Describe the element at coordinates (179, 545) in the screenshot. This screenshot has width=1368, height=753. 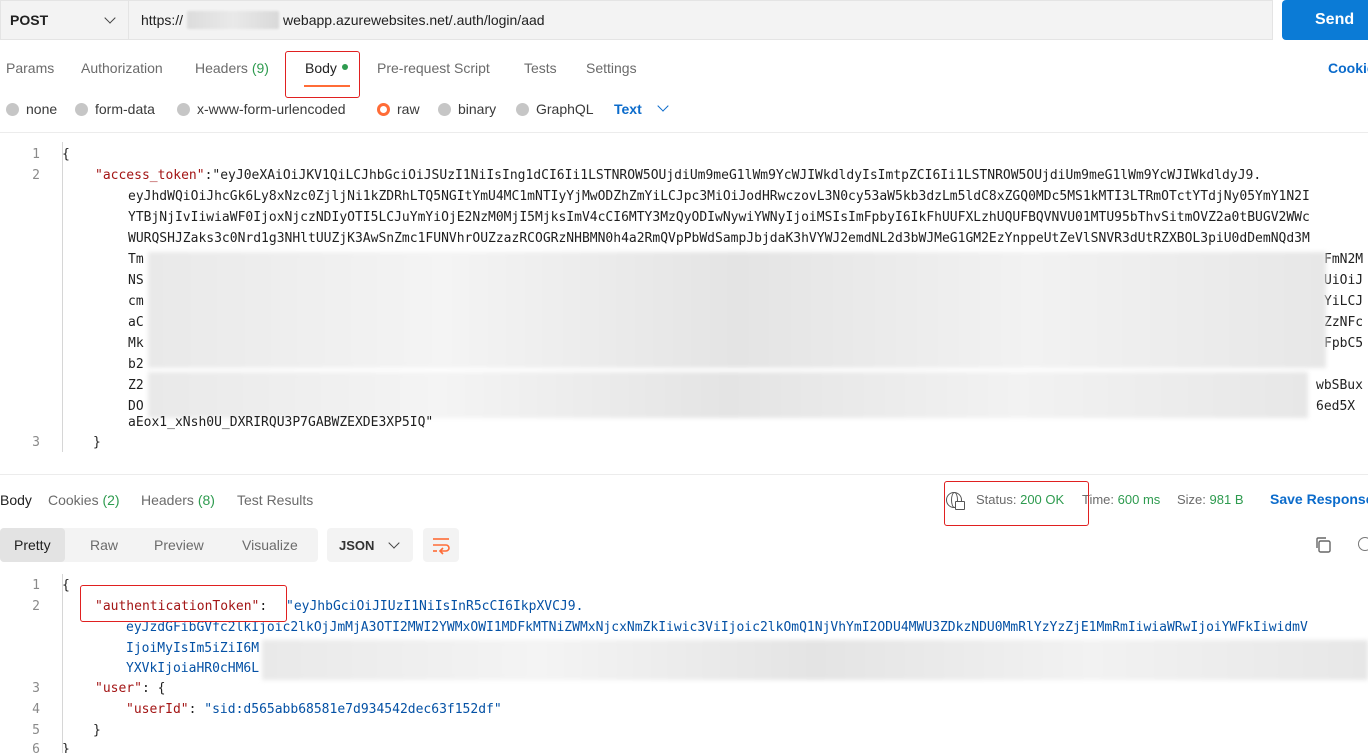
I see `view-preview: Preview` at that location.